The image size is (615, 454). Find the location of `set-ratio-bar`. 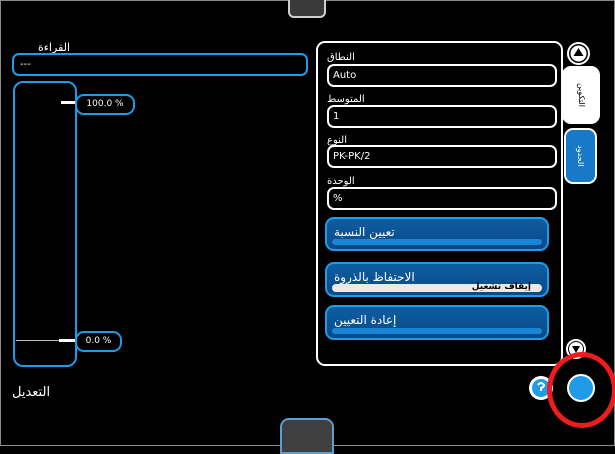

set-ratio-bar is located at coordinates (437, 242).